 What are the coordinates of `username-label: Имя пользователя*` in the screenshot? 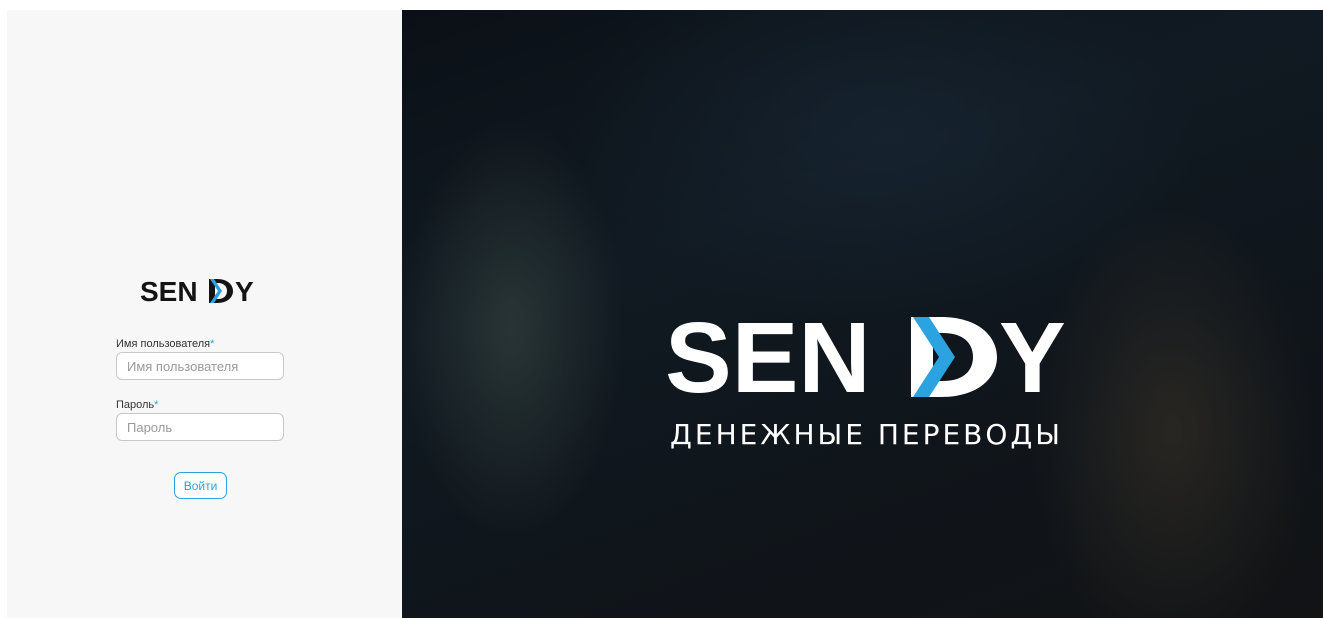 It's located at (165, 344).